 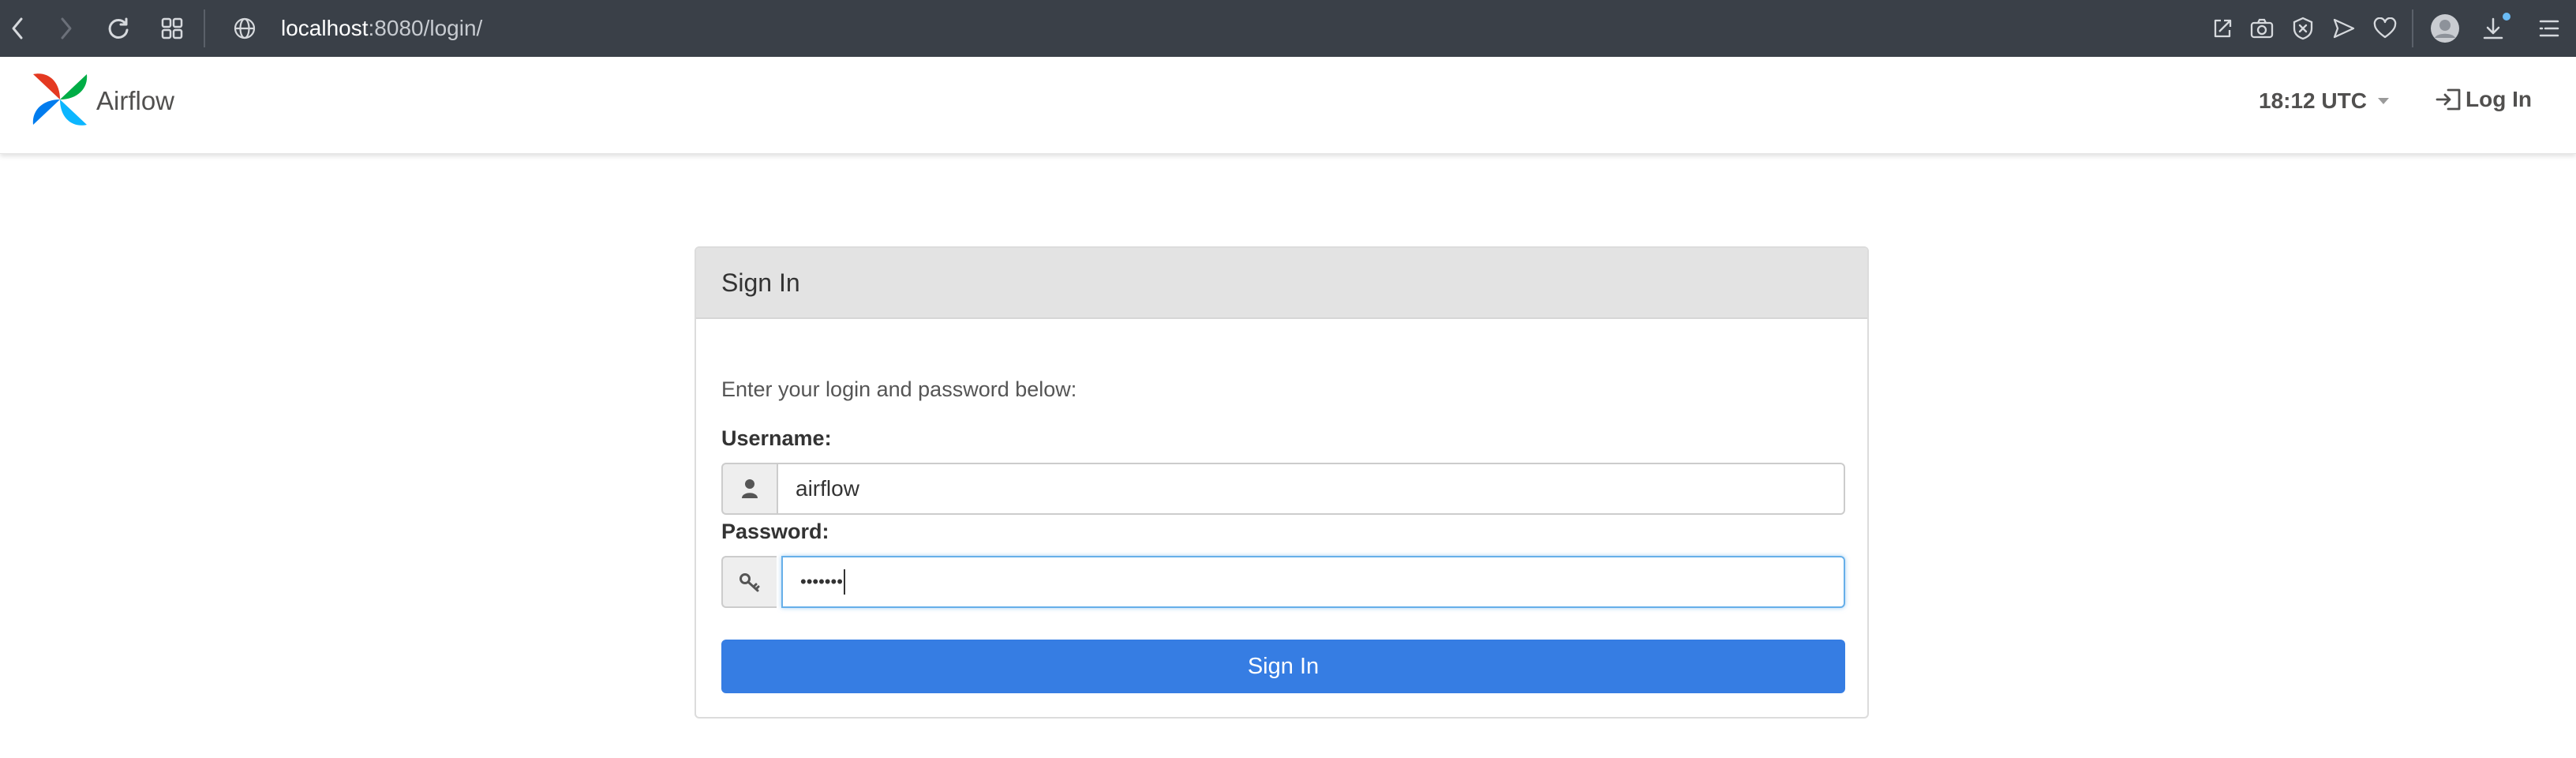 What do you see at coordinates (2499, 99) in the screenshot?
I see `login-label: Log In` at bounding box center [2499, 99].